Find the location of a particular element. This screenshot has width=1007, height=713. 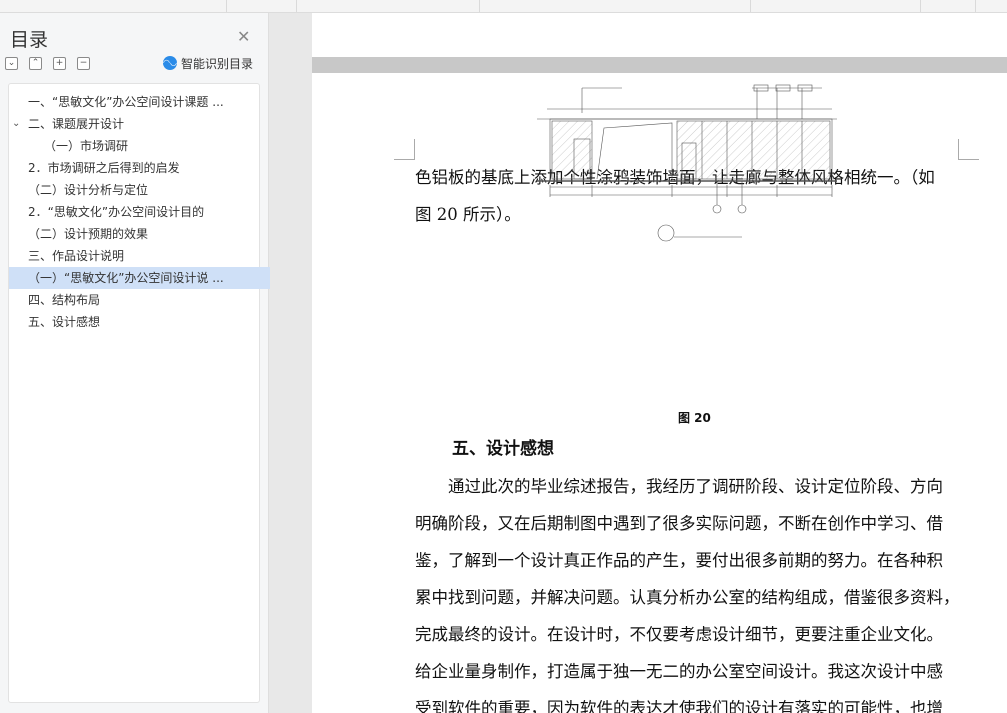

section-heading: 五、设计感想 is located at coordinates (503, 449).